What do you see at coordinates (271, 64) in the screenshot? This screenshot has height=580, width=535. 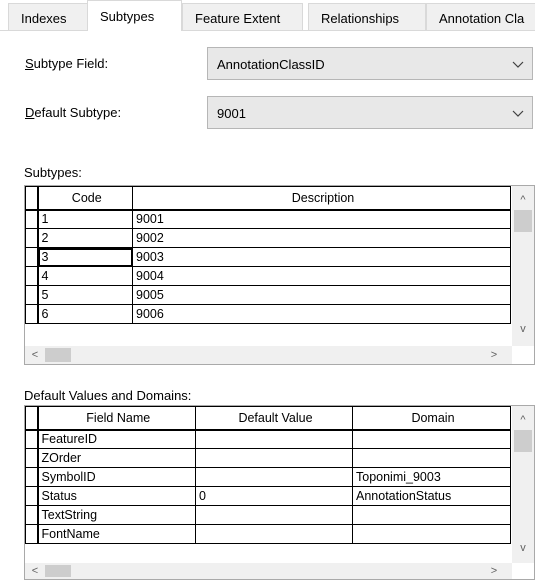 I see `subtype-field-value: AnnotationClassID` at bounding box center [271, 64].